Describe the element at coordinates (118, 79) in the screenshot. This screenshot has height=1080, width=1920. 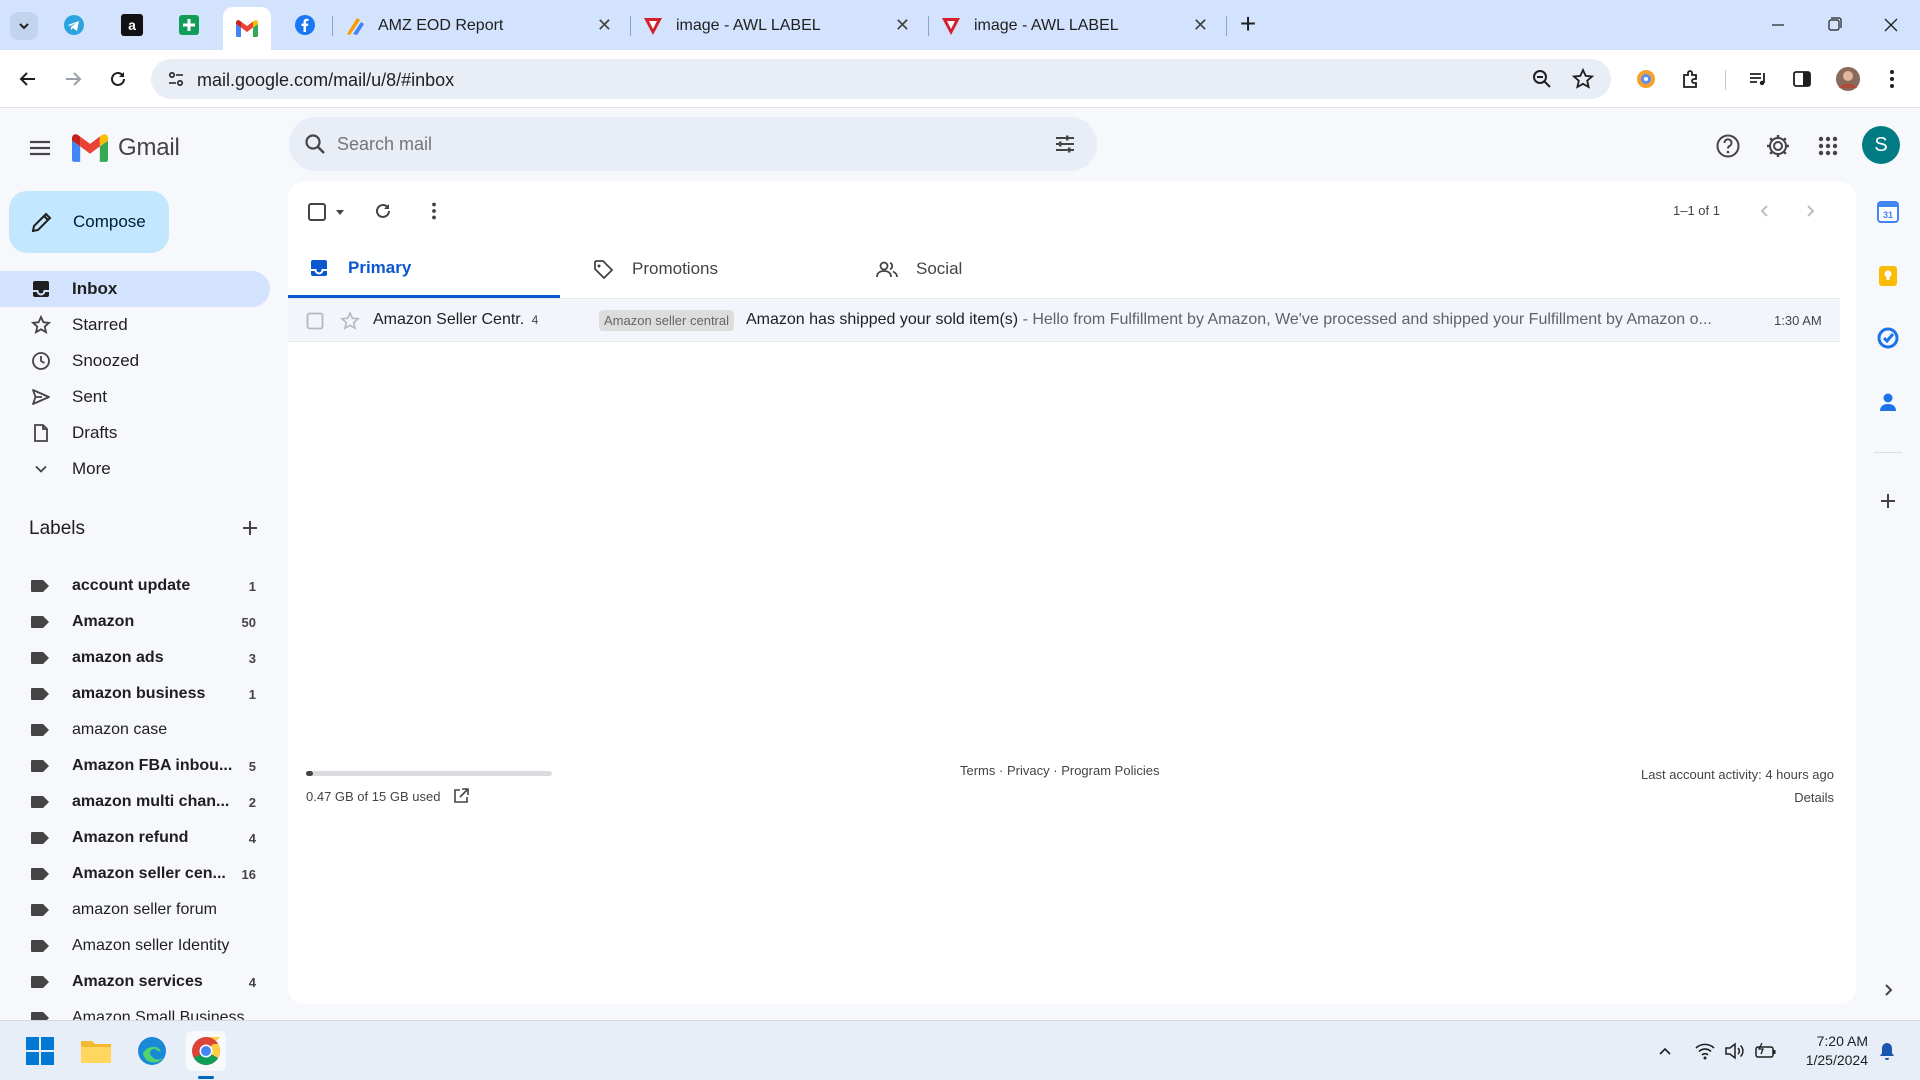
I see `reload-icon` at that location.